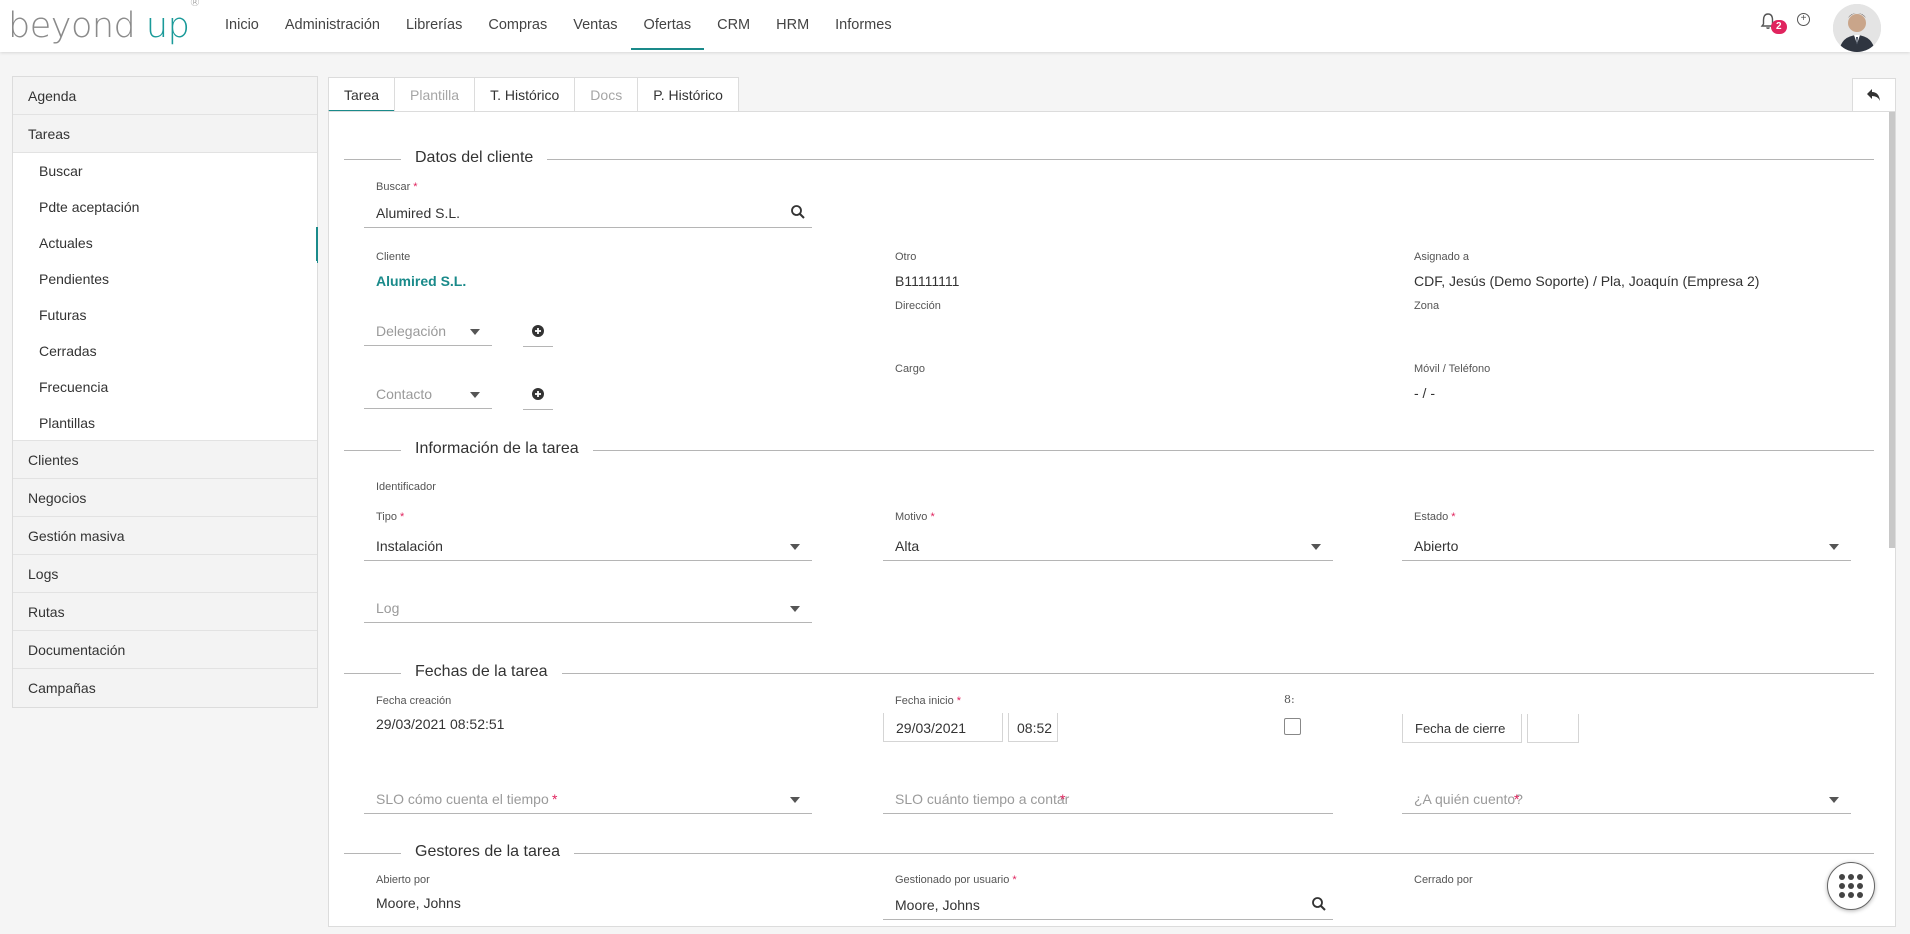 This screenshot has width=1910, height=934. I want to click on gestionado-value: Moore, Johns, so click(937, 905).